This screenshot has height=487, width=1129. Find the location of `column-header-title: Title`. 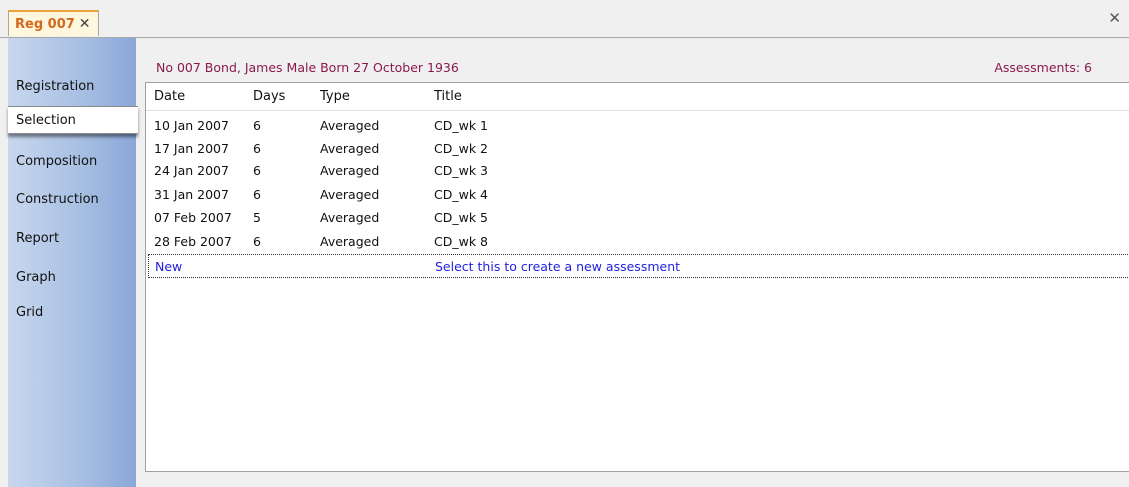

column-header-title: Title is located at coordinates (448, 96).